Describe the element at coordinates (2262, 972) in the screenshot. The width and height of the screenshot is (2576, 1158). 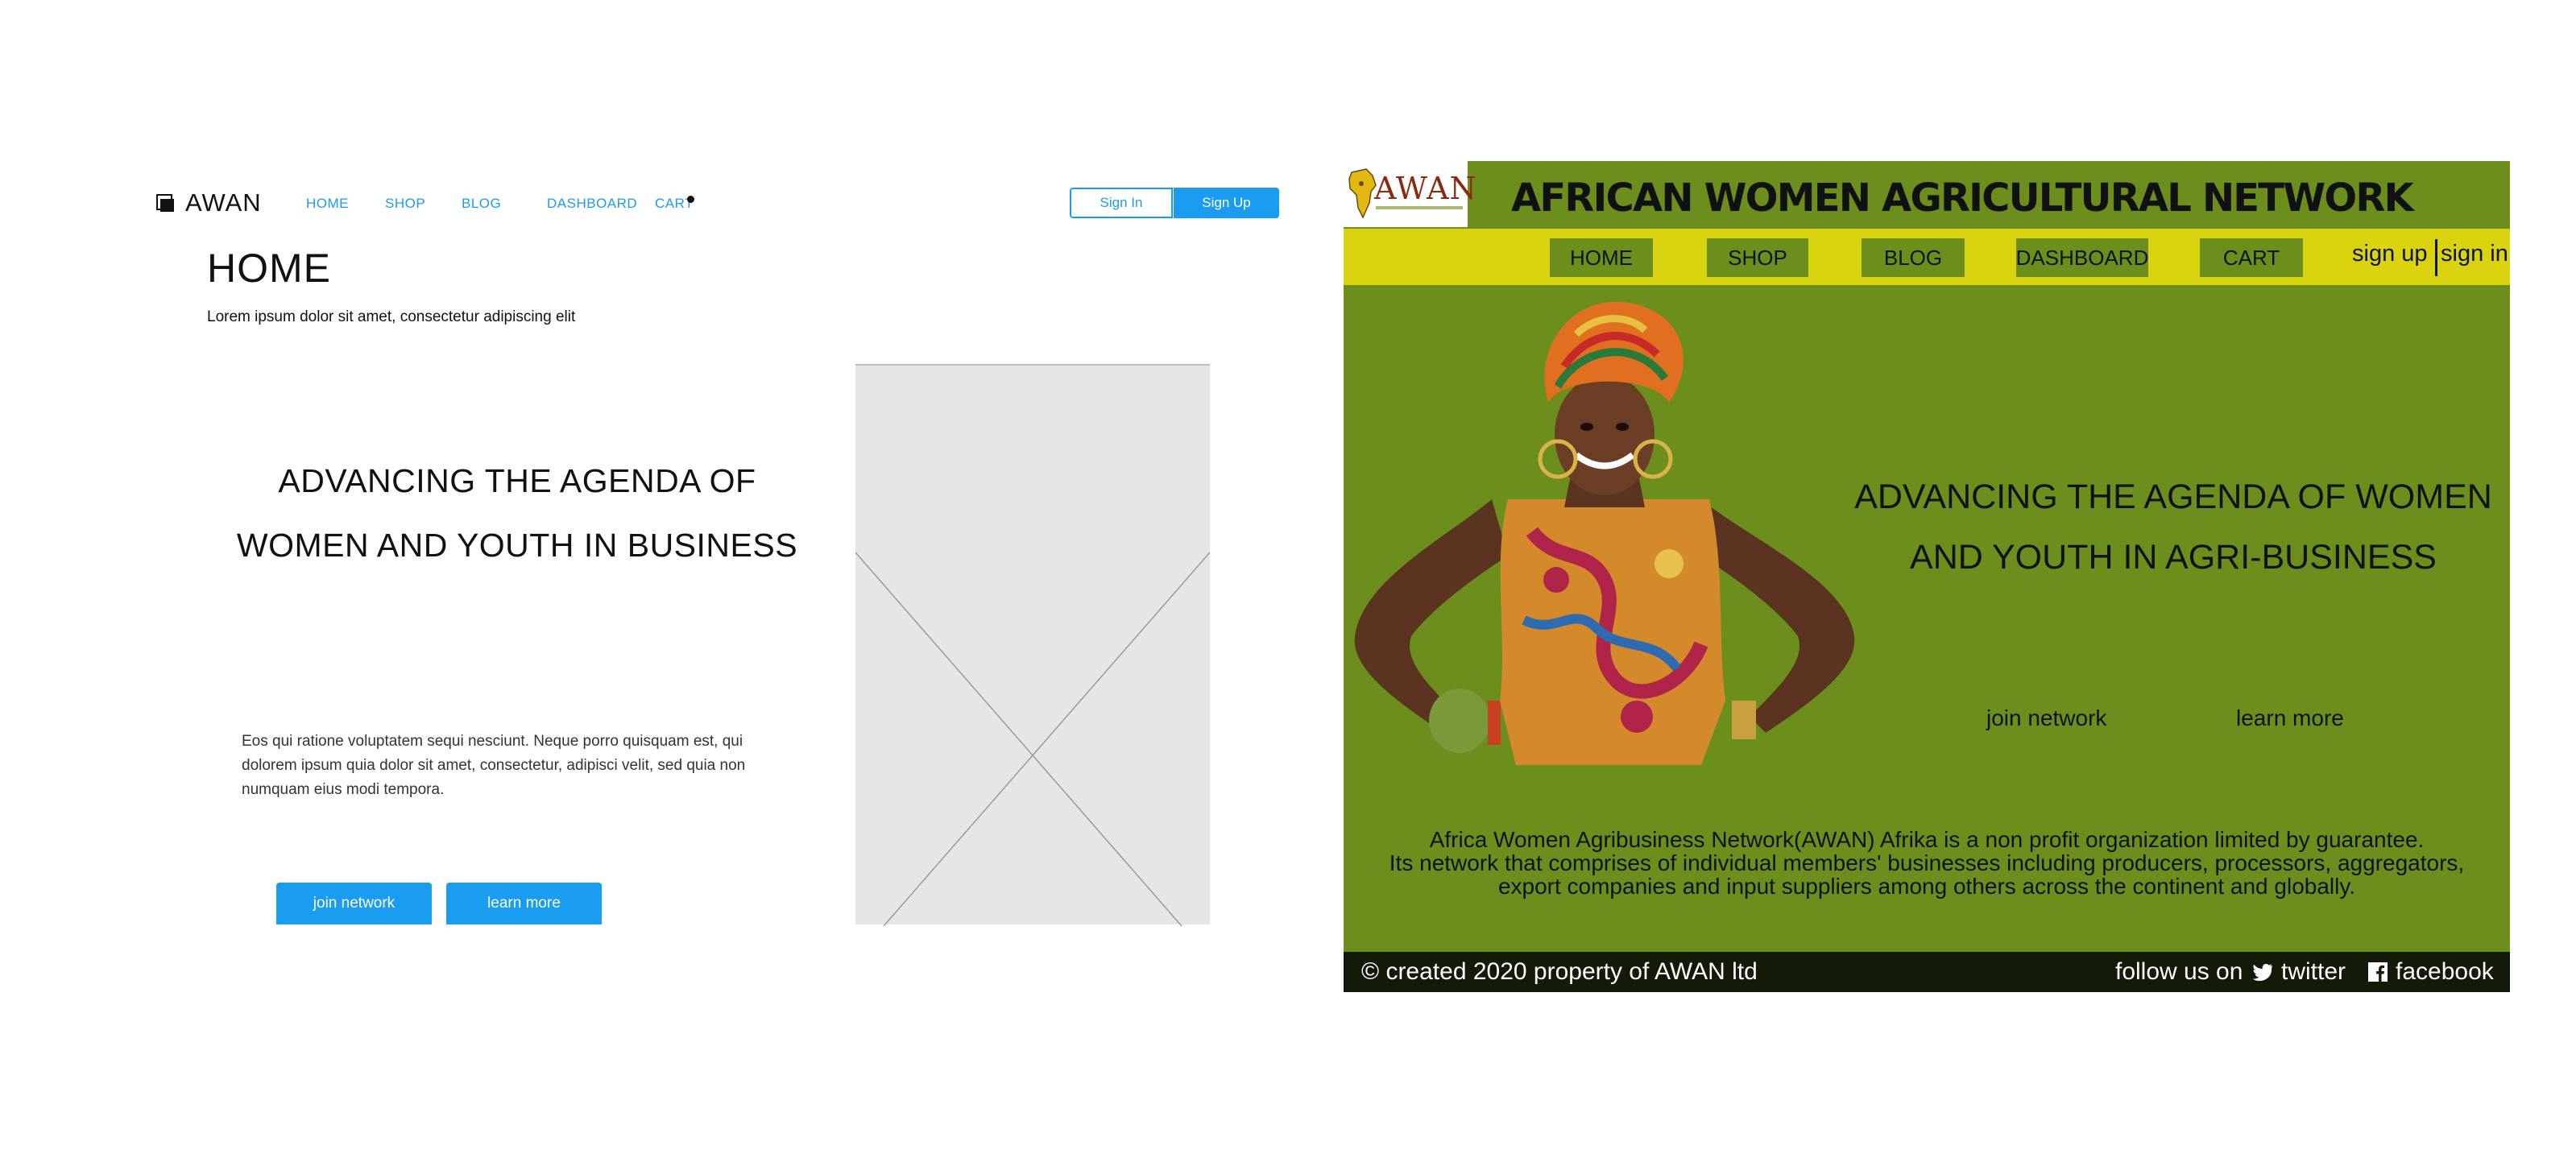
I see `twitter-icon` at that location.